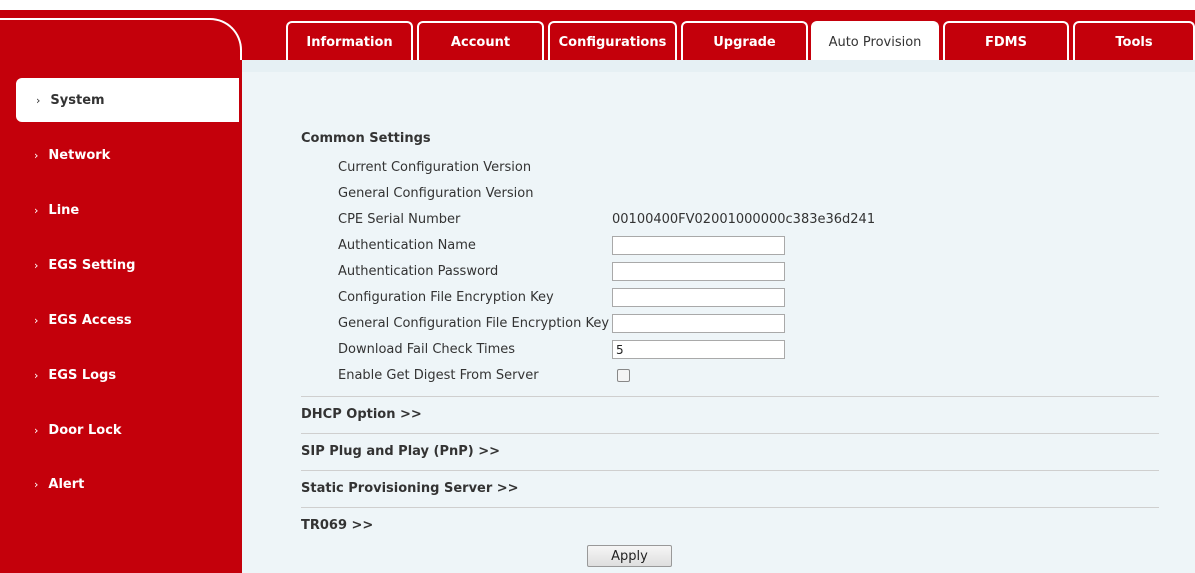 The image size is (1195, 573). I want to click on sidebar-item-label: Door Lock, so click(85, 430).